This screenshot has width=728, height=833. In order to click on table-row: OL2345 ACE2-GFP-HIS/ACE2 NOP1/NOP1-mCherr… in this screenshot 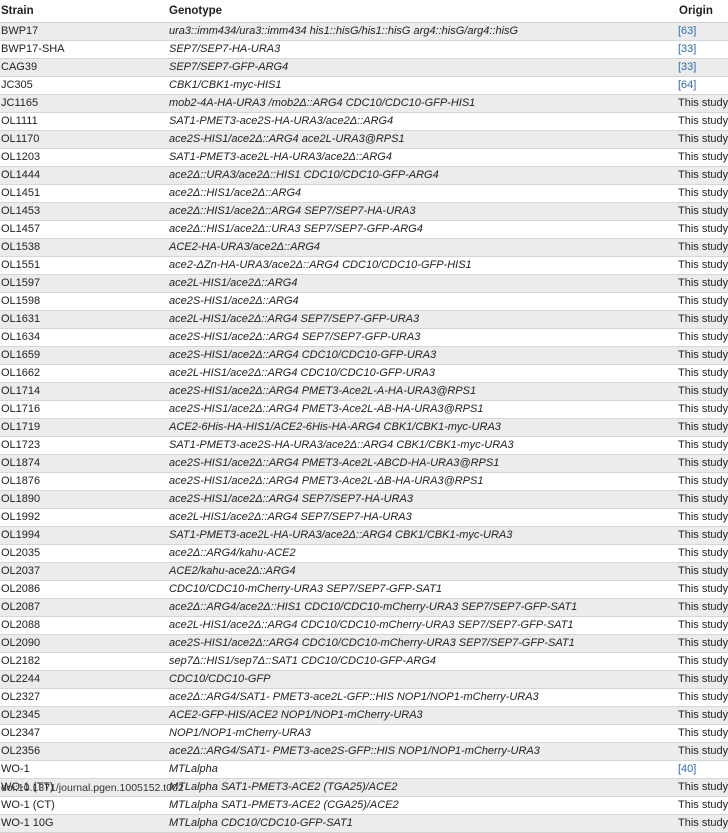, I will do `click(364, 715)`.